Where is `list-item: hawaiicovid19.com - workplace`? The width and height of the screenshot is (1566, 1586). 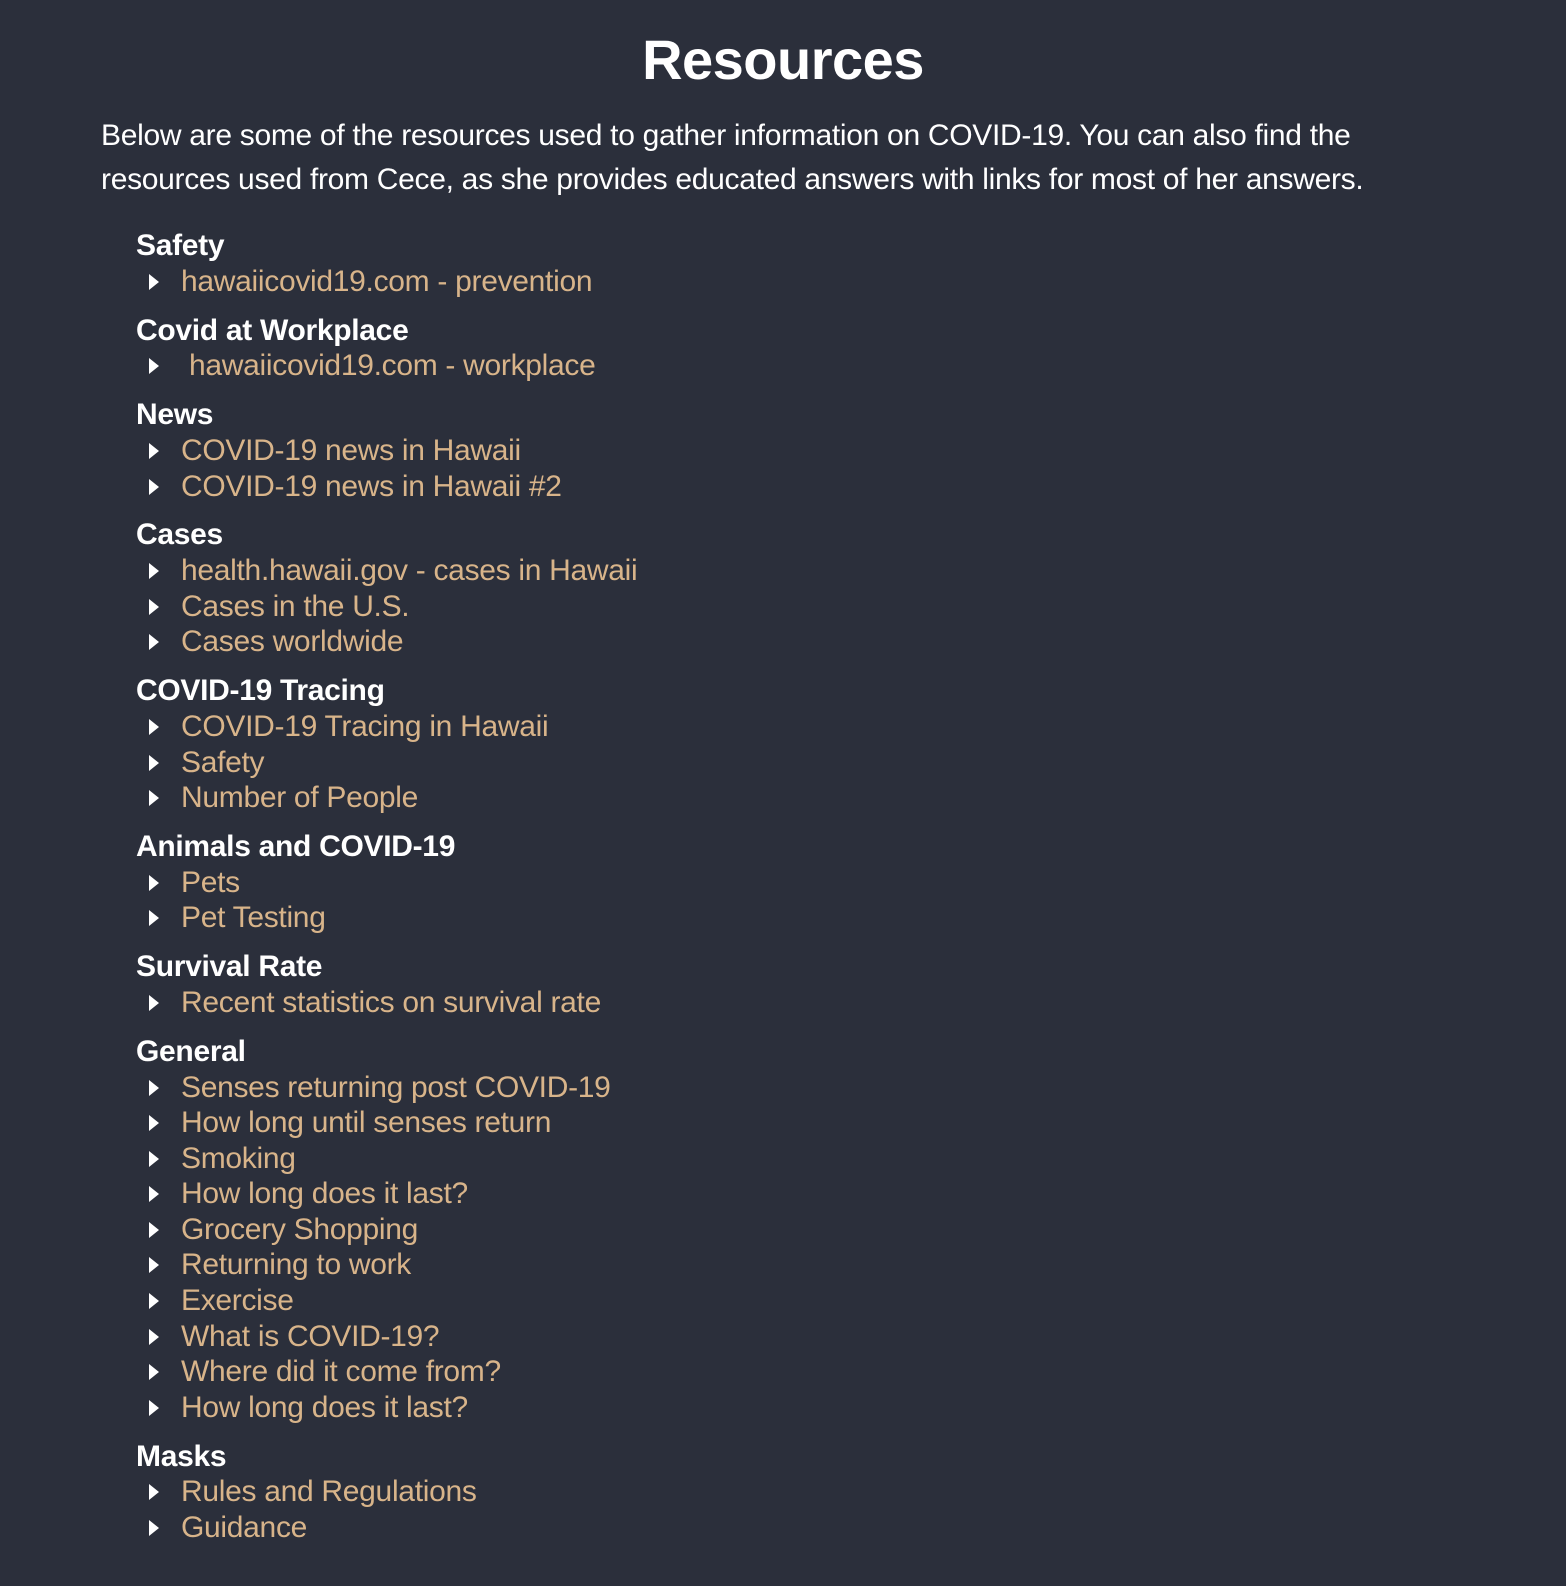 list-item: hawaiicovid19.com - workplace is located at coordinates (851, 367).